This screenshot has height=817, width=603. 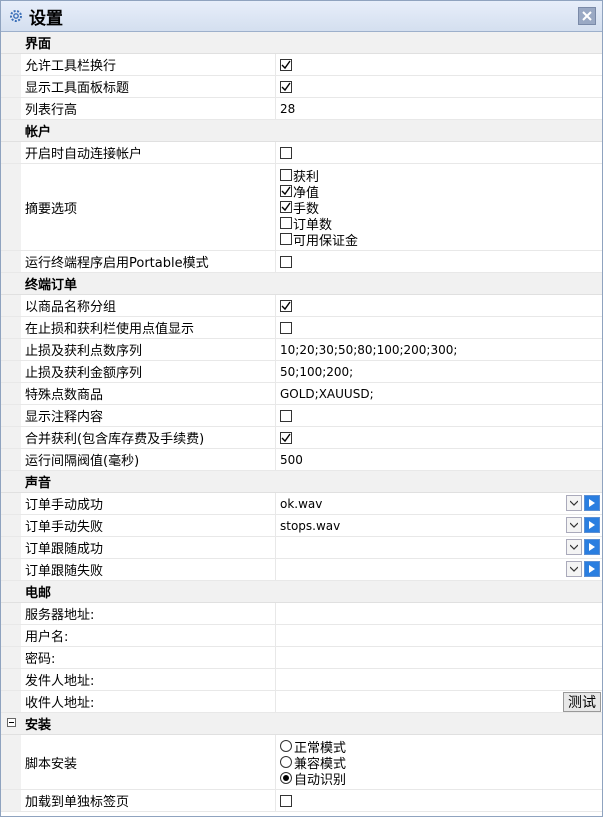 I want to click on close-icon, so click(x=587, y=16).